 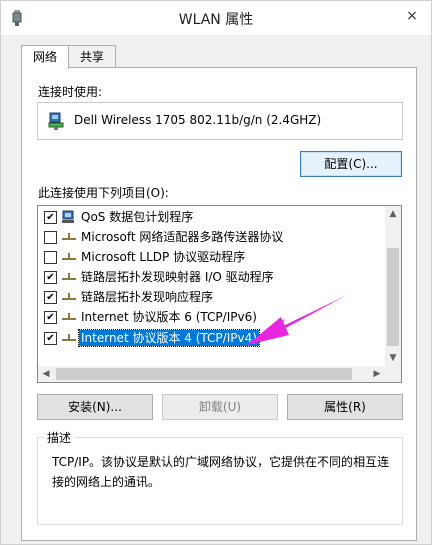 What do you see at coordinates (147, 297) in the screenshot?
I see `item-label: 链路层拓扑发现响应程序` at bounding box center [147, 297].